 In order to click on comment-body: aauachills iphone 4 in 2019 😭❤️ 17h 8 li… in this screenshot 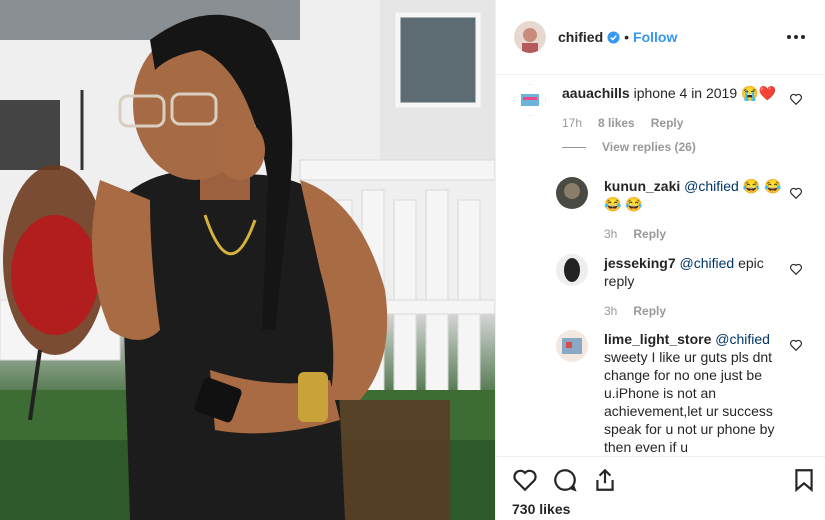, I will do `click(669, 108)`.